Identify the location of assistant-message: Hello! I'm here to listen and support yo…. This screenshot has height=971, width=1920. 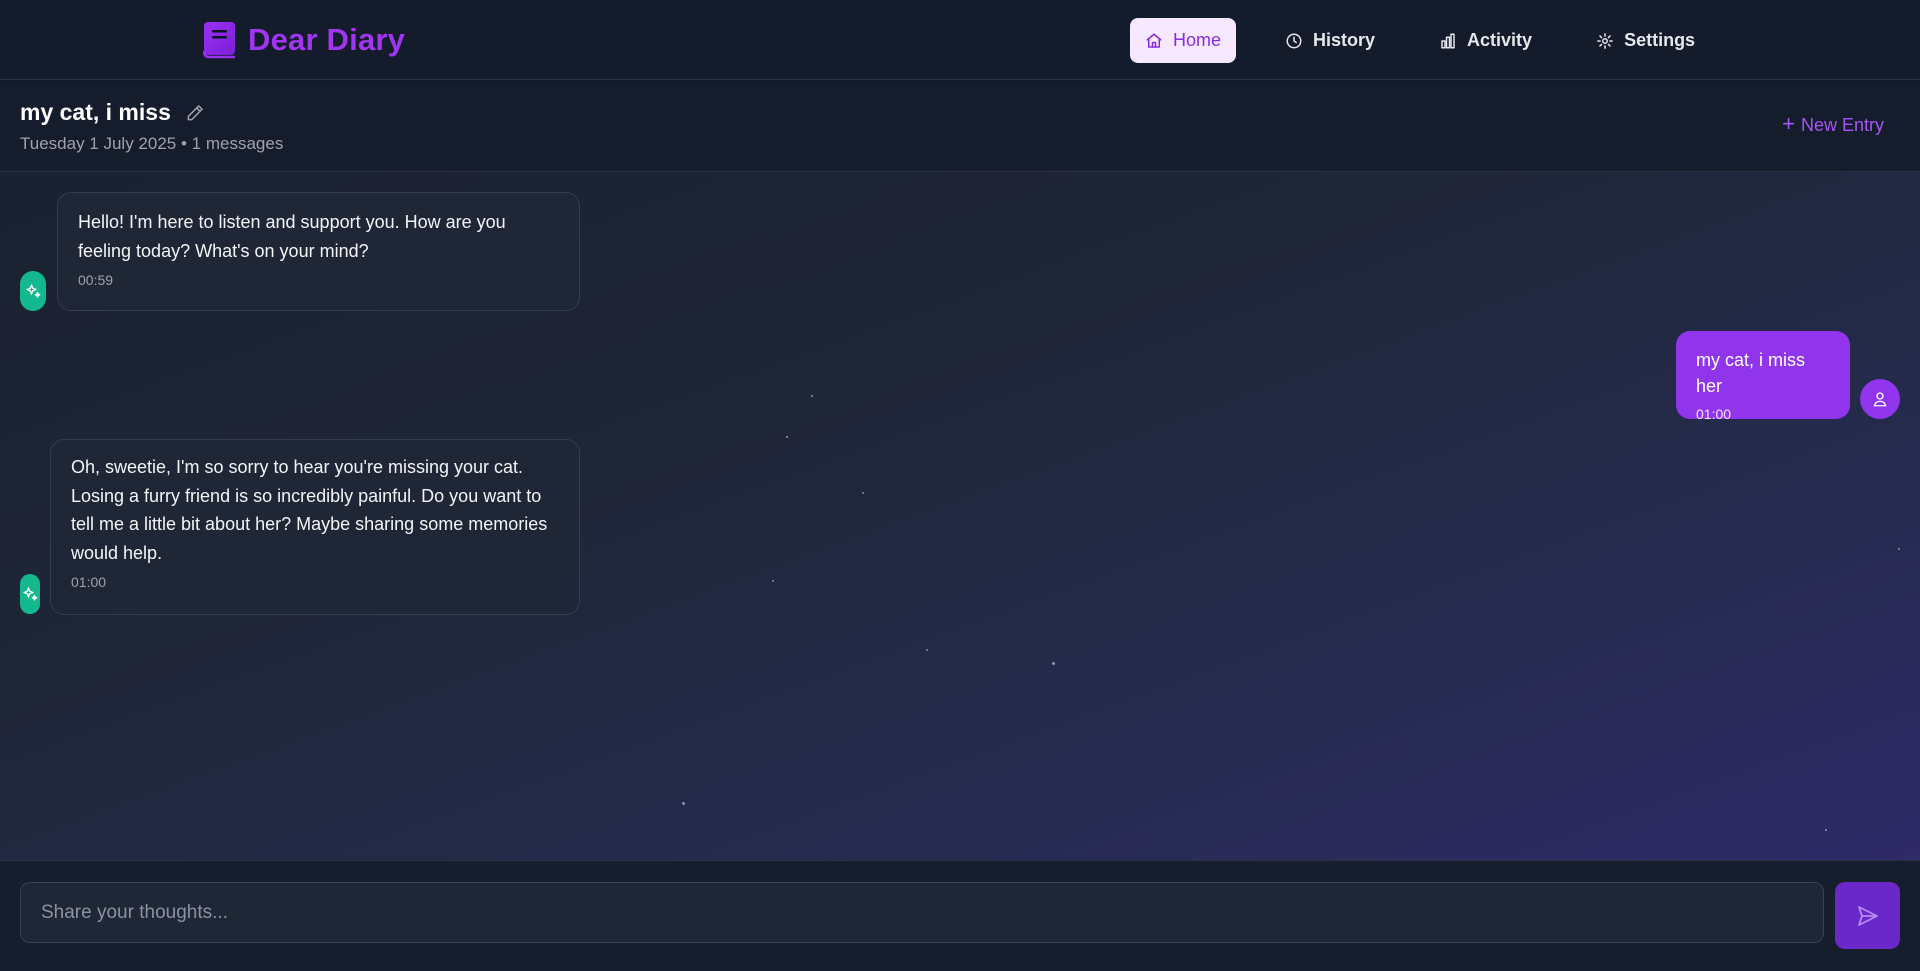
(318, 251).